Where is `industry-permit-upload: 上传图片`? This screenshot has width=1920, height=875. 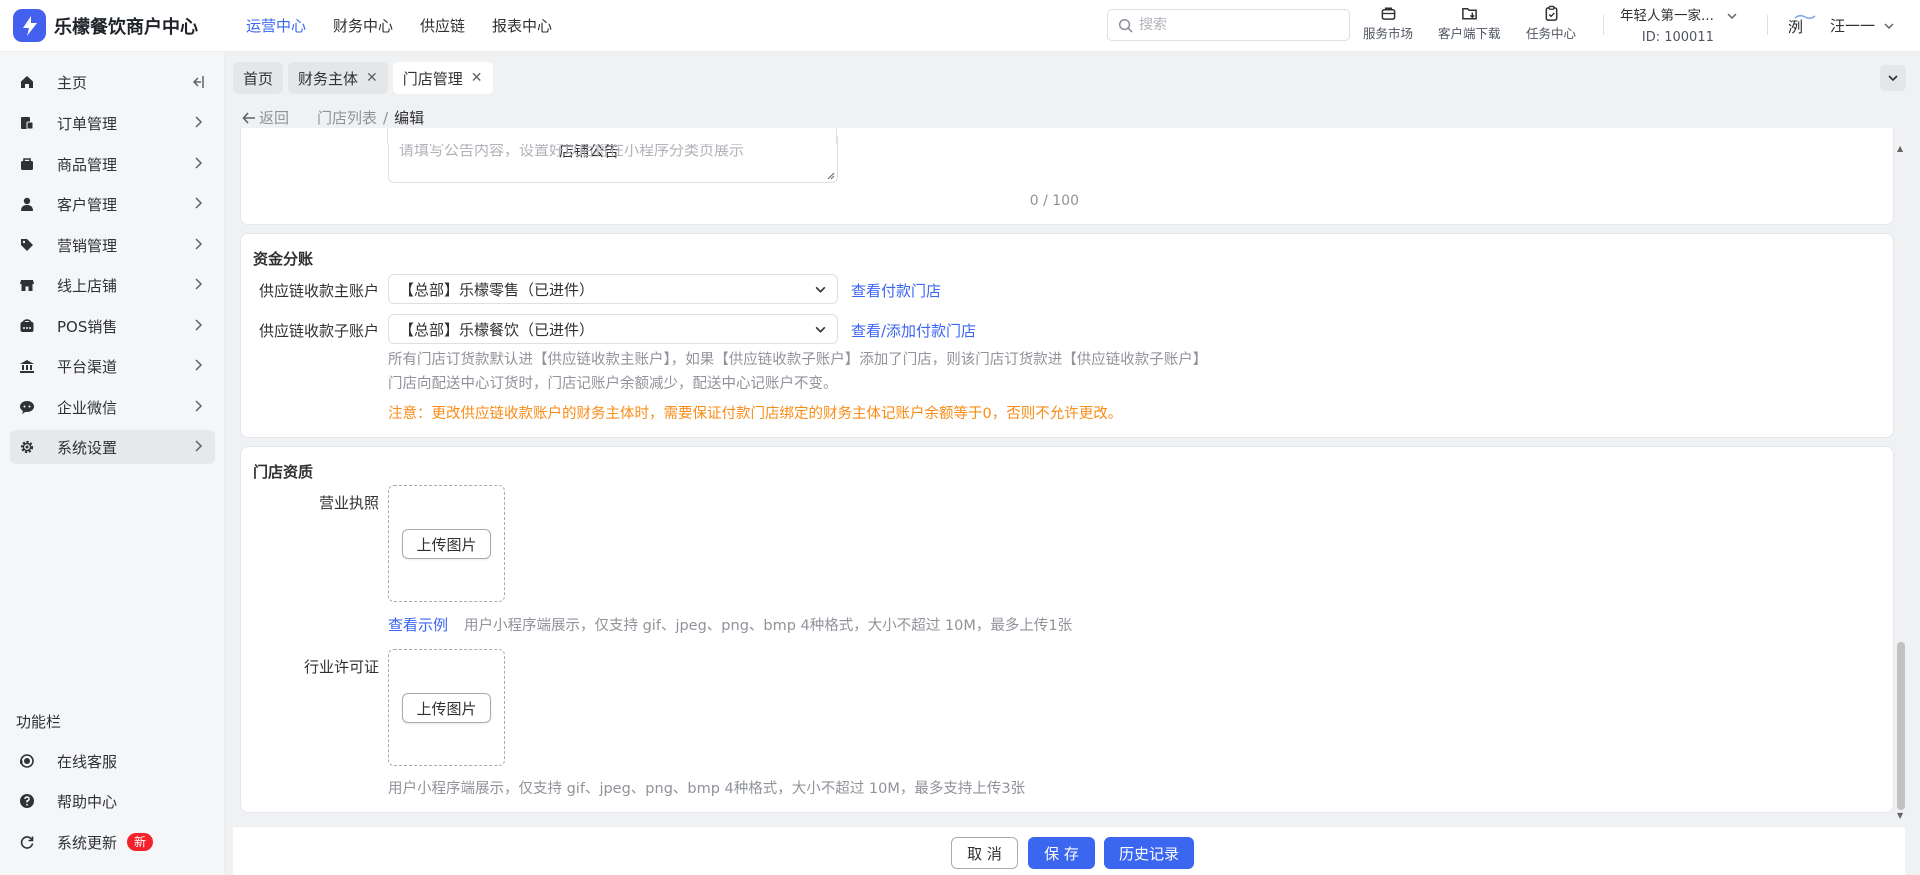 industry-permit-upload: 上传图片 is located at coordinates (446, 707).